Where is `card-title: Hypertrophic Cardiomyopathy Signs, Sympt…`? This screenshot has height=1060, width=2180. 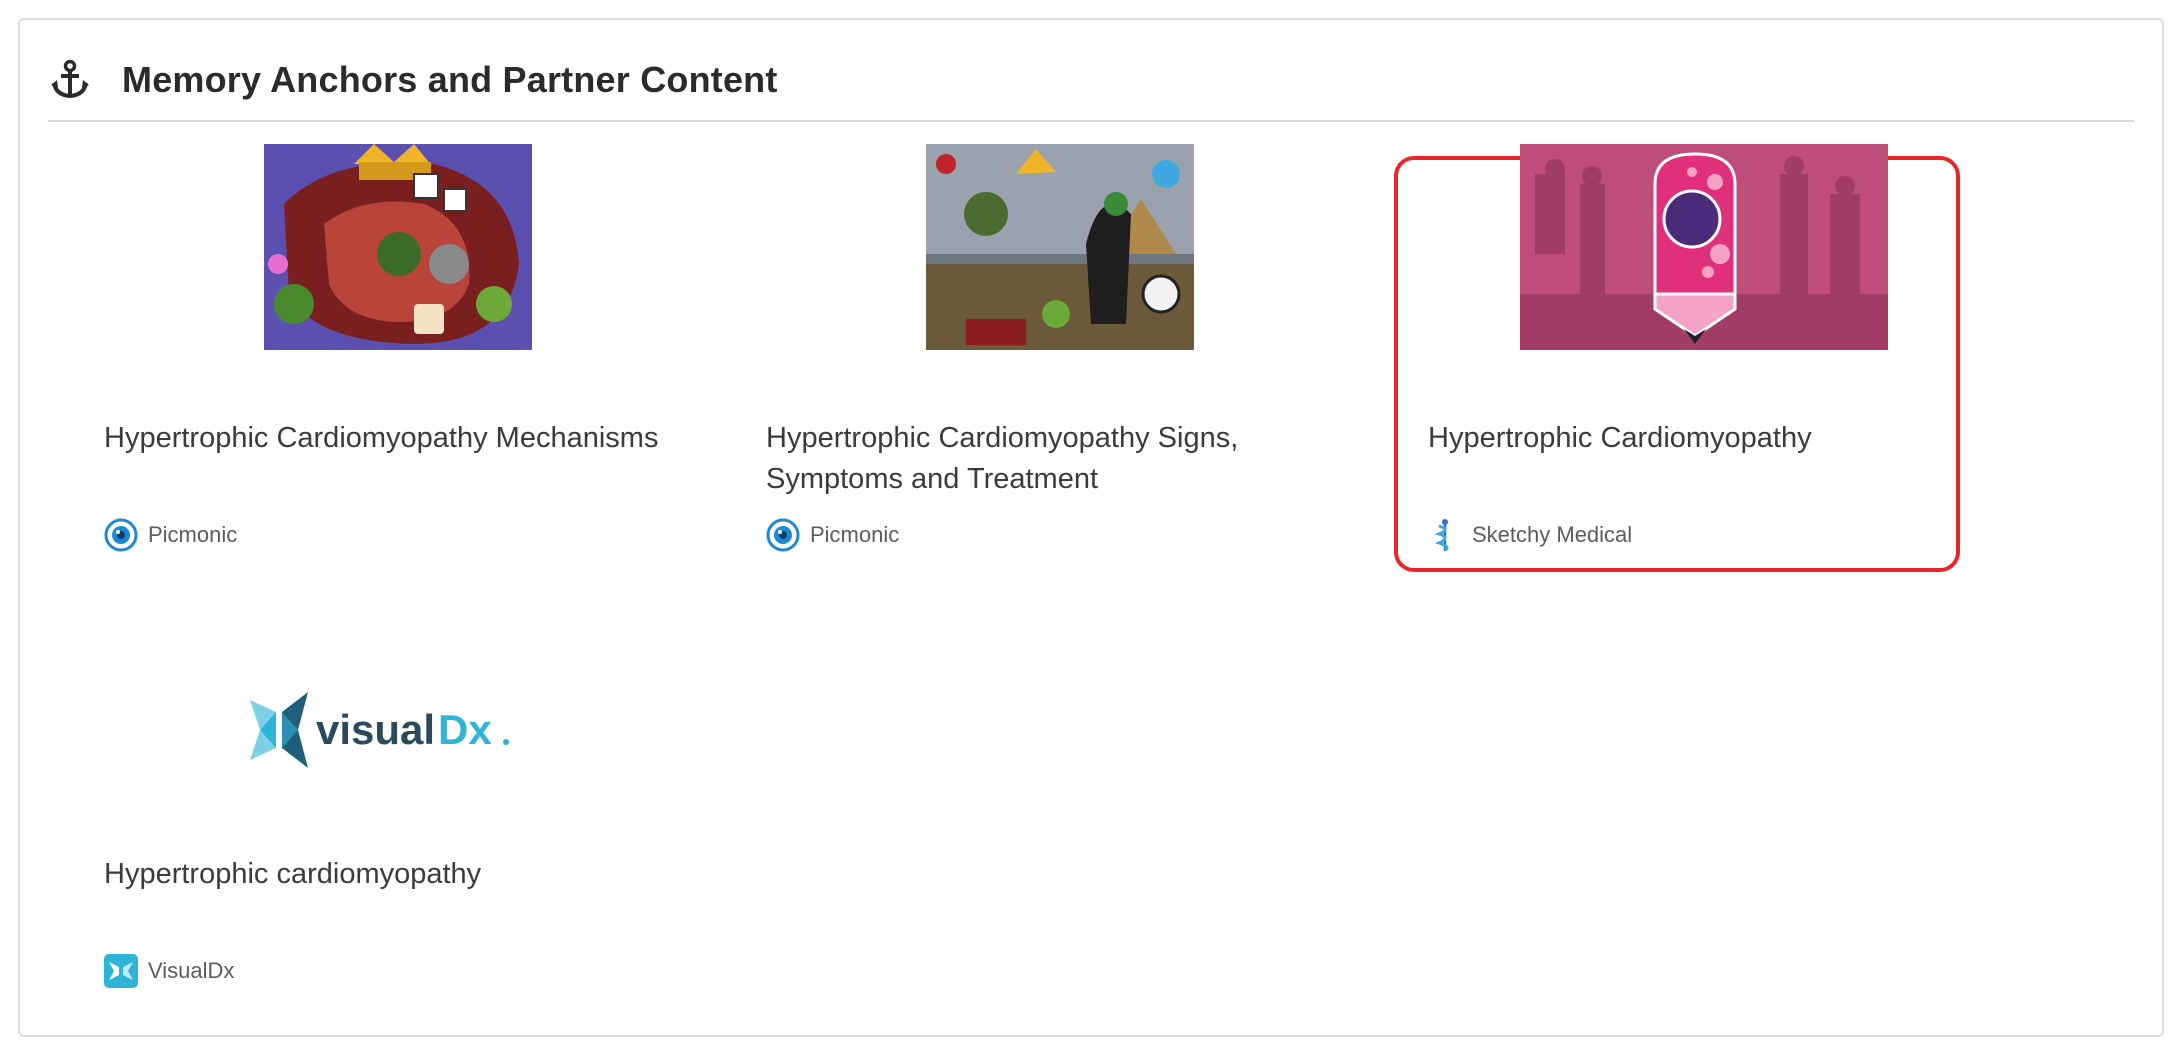 card-title: Hypertrophic Cardiomyopathy Signs, Sympt… is located at coordinates (1046, 459).